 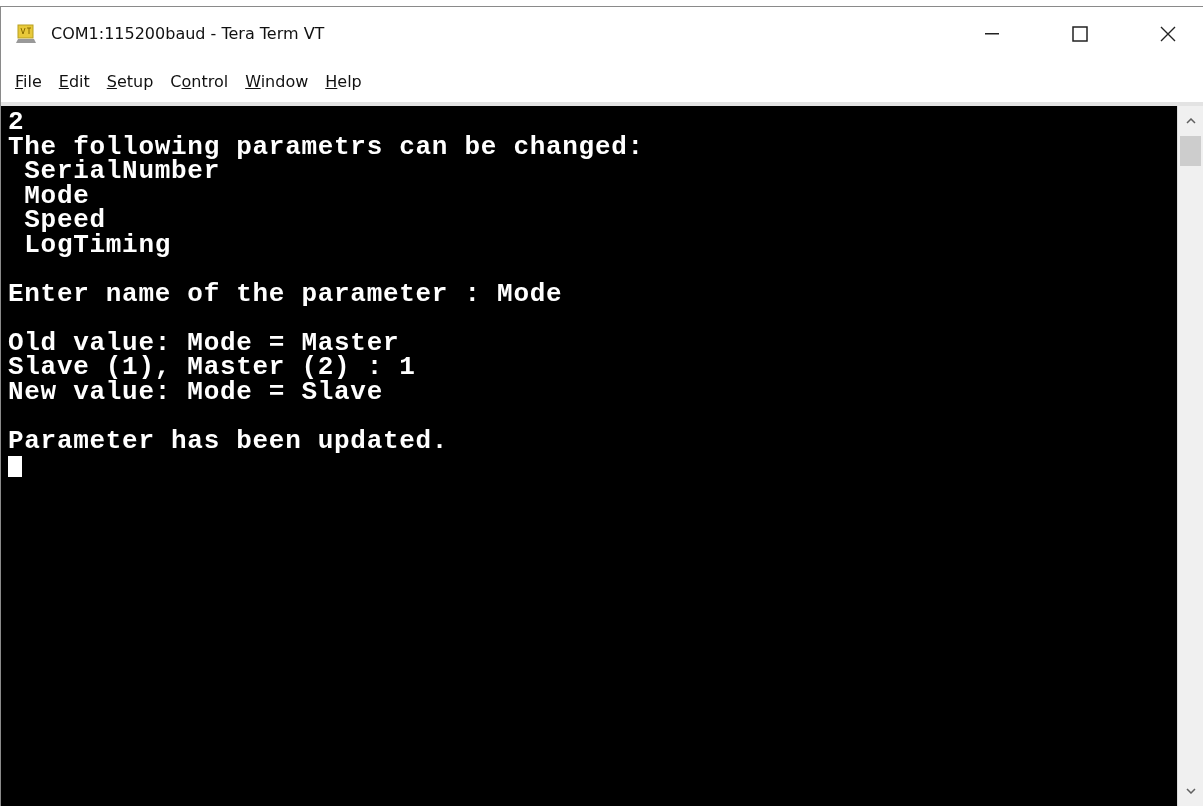 I want to click on vertical-scrollbar, so click(x=1190, y=456).